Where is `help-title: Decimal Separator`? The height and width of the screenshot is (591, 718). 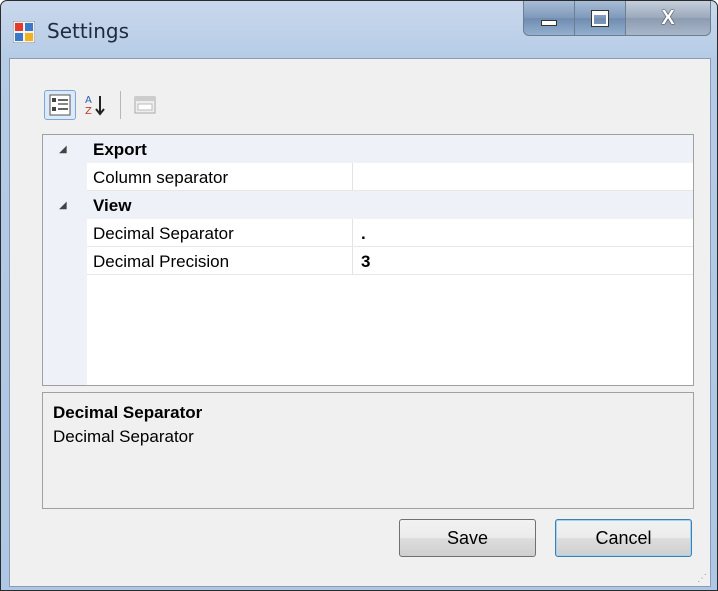 help-title: Decimal Separator is located at coordinates (128, 412).